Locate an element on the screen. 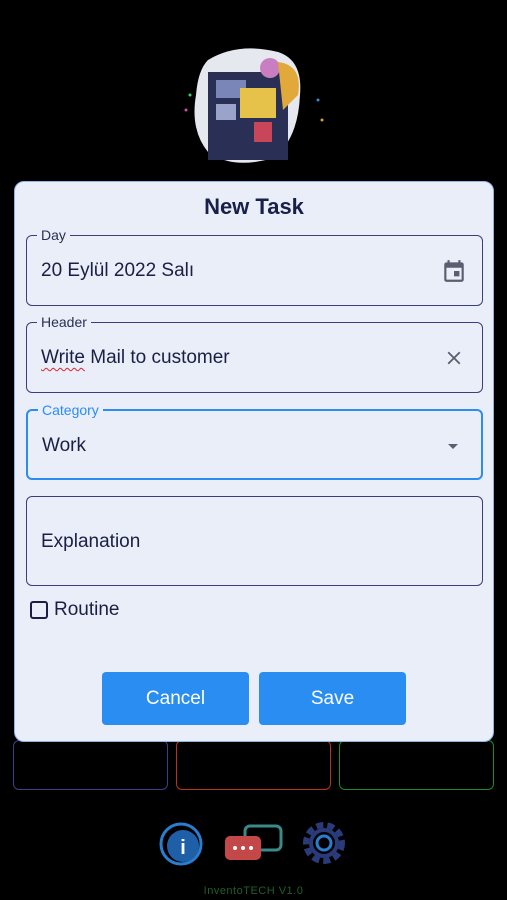 Image resolution: width=507 pixels, height=900 pixels. category-value: Work is located at coordinates (64, 445).